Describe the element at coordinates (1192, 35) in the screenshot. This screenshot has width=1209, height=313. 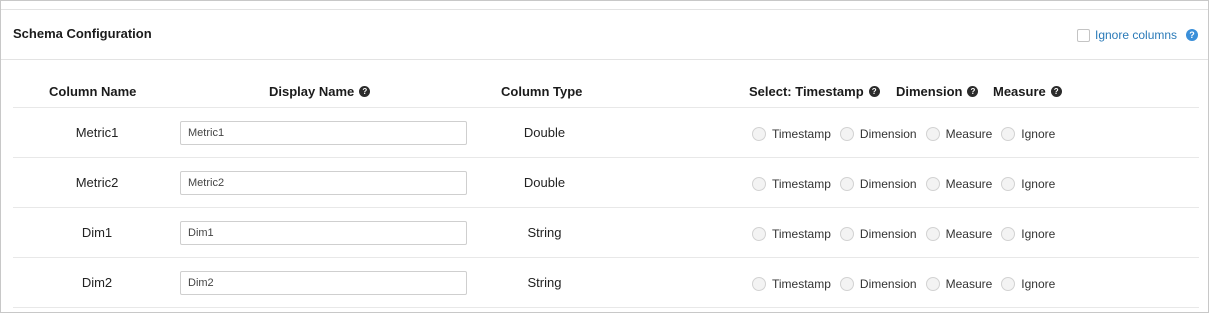
I see `ignore-columns-help-icon: ?` at that location.